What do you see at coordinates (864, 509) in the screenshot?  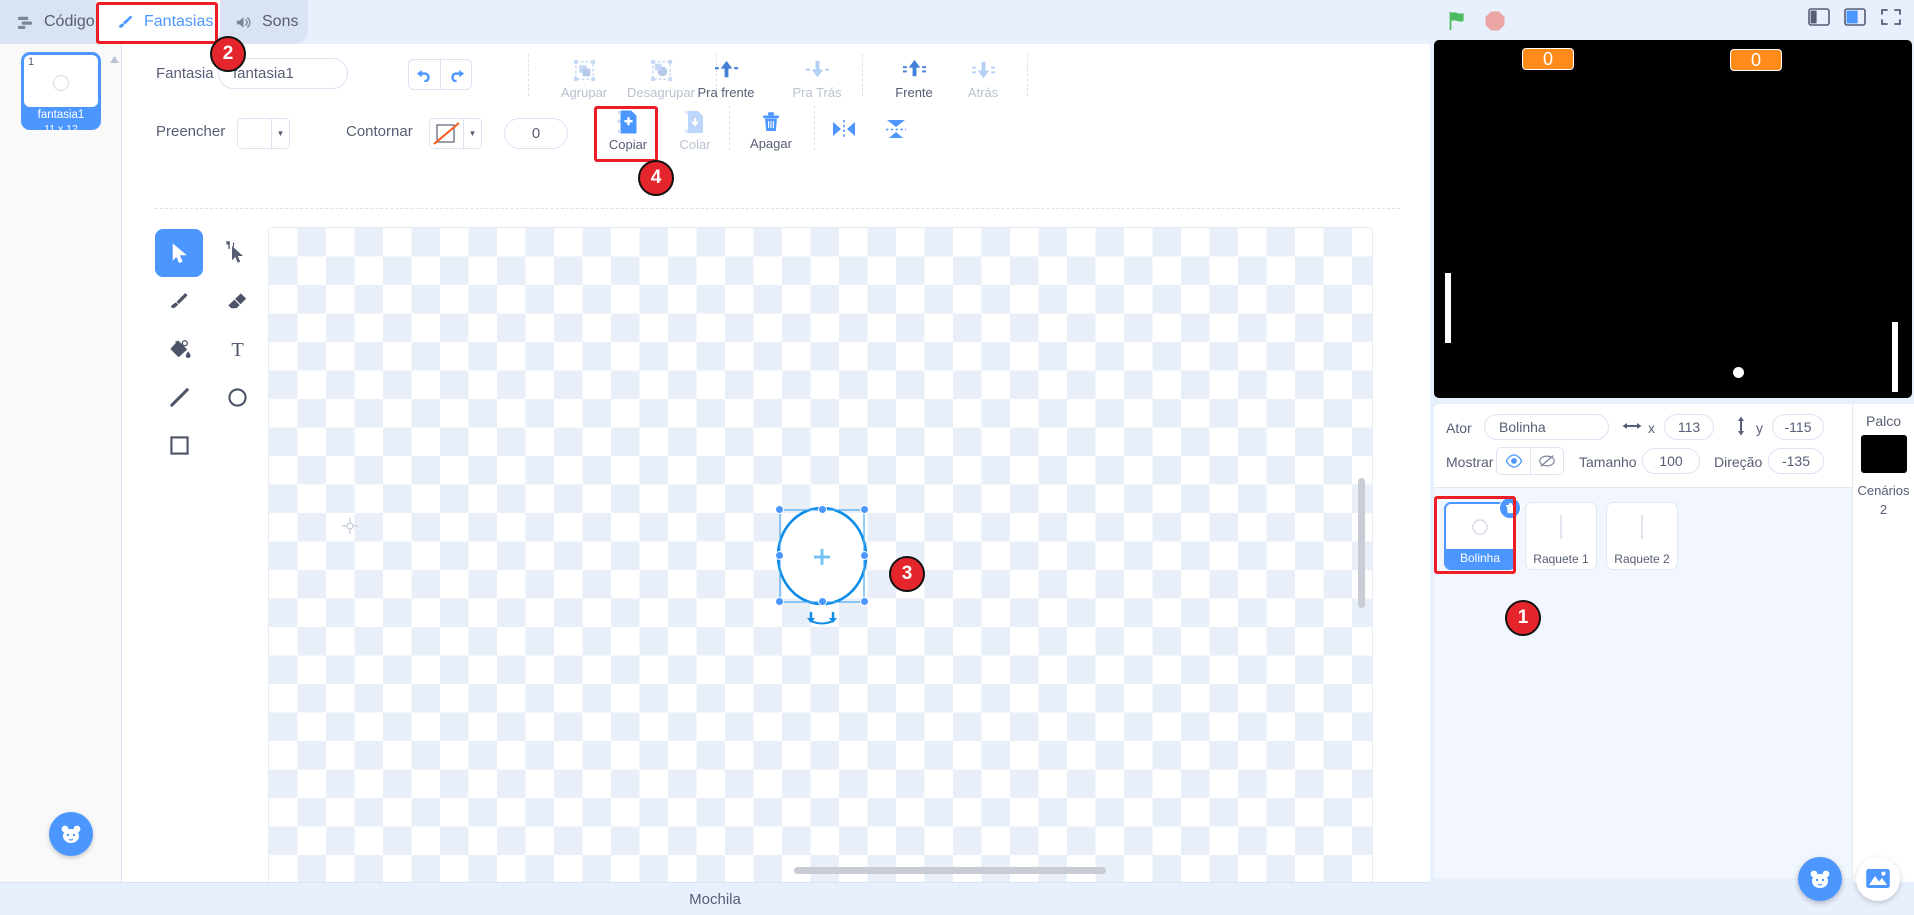 I see `resize-handle-ne` at bounding box center [864, 509].